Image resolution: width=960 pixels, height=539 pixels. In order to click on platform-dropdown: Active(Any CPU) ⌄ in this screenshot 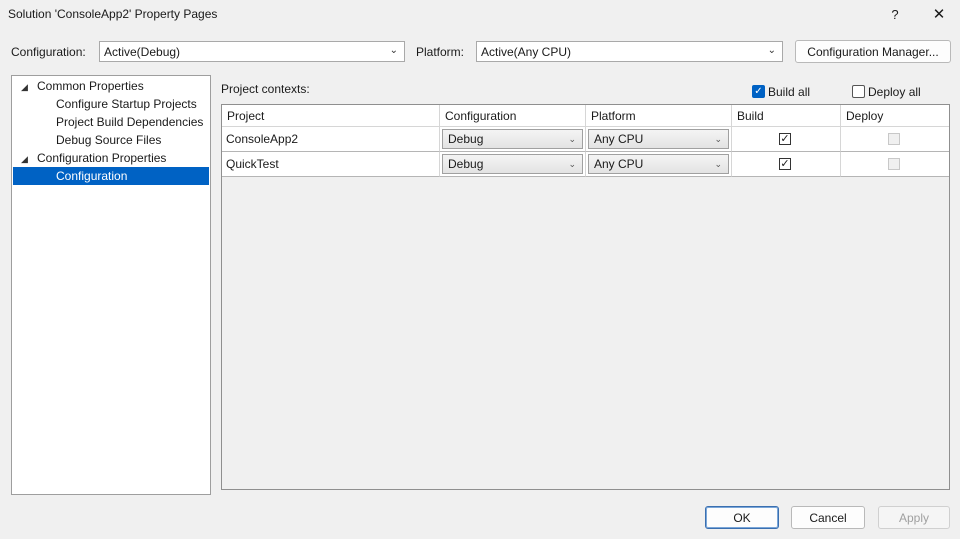, I will do `click(629, 51)`.